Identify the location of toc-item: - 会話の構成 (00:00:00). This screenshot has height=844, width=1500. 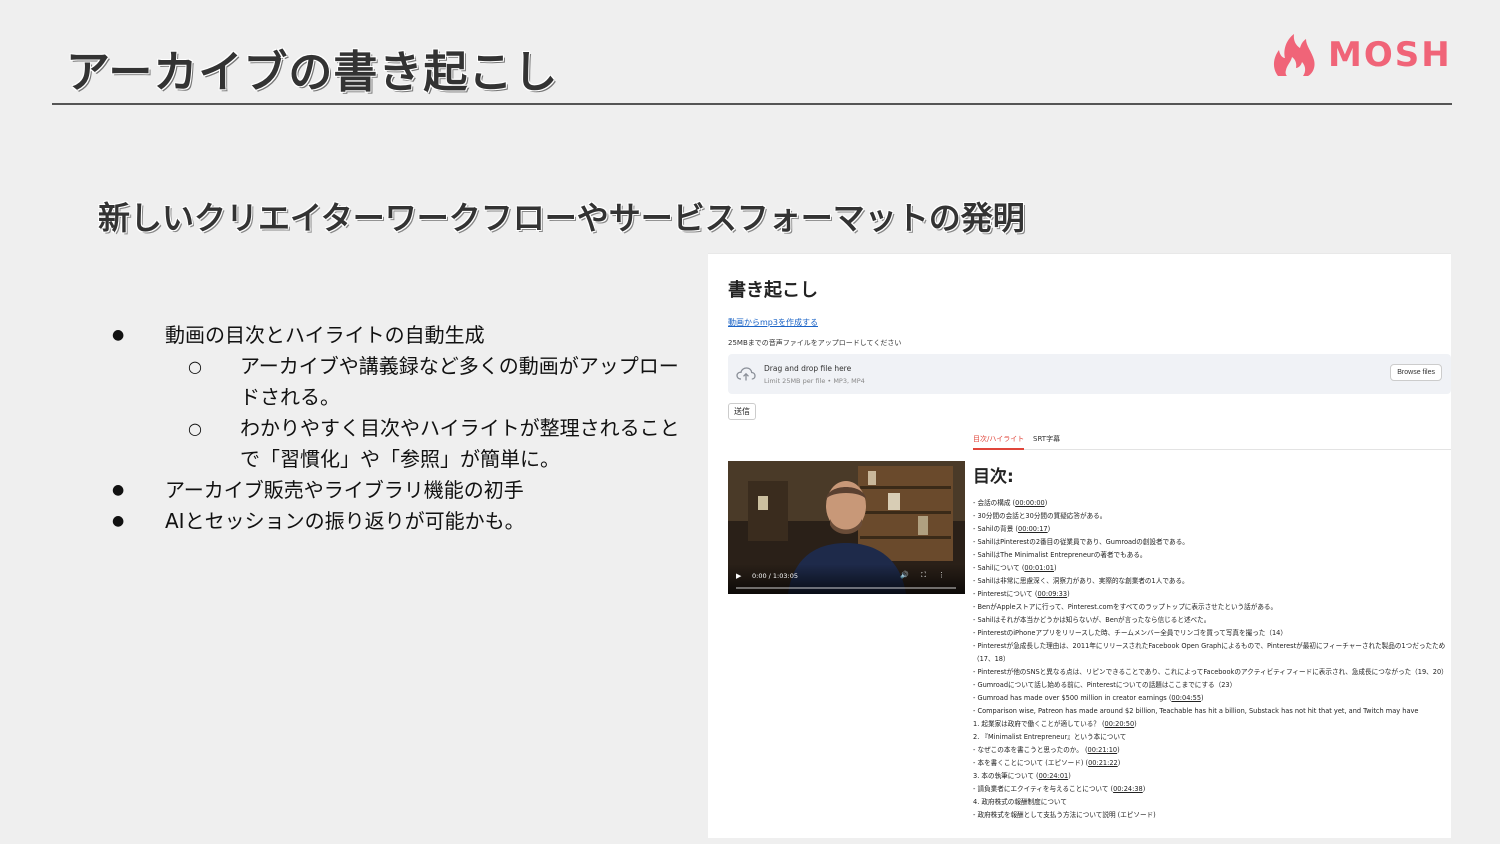
(1212, 503).